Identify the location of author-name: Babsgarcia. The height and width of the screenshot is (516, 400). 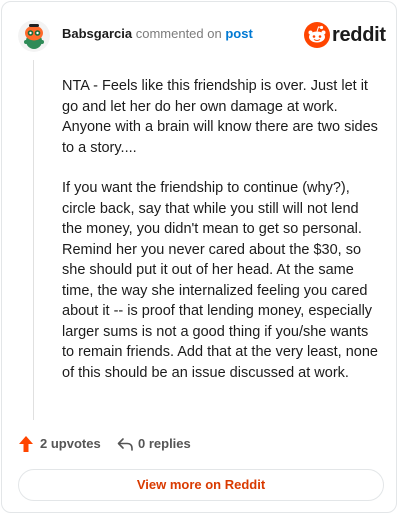
(97, 33).